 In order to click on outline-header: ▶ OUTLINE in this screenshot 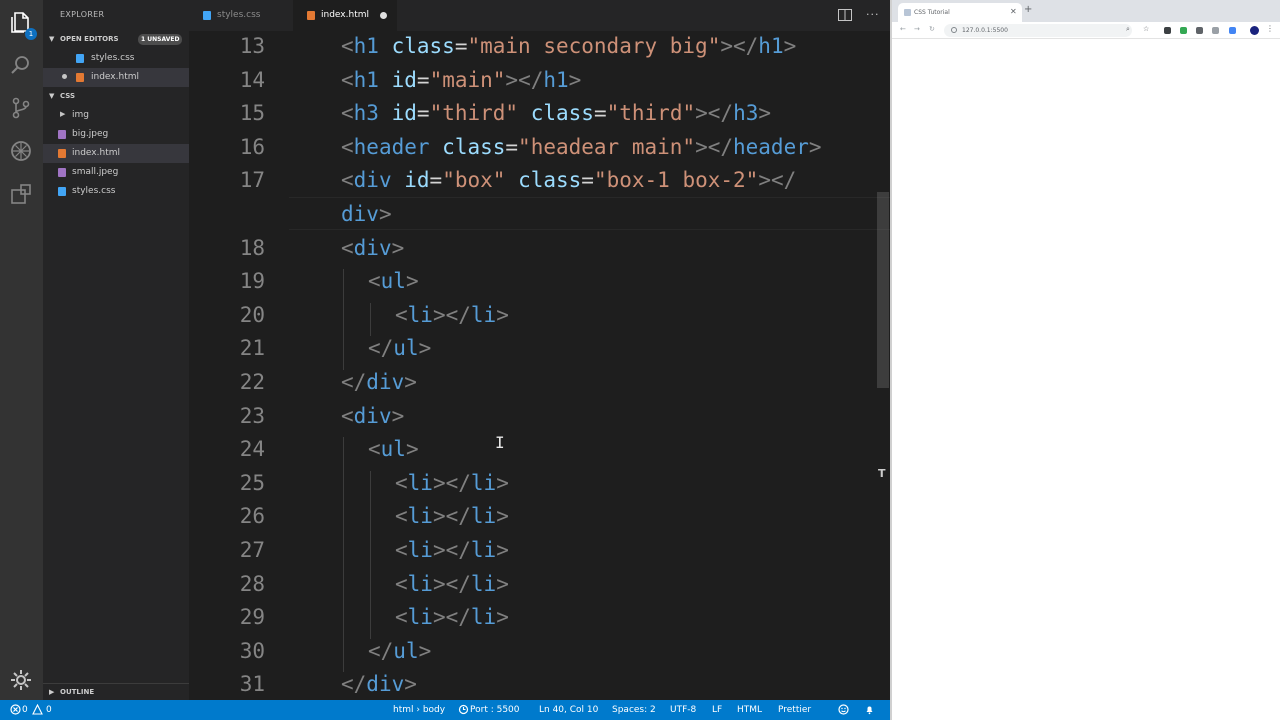, I will do `click(116, 691)`.